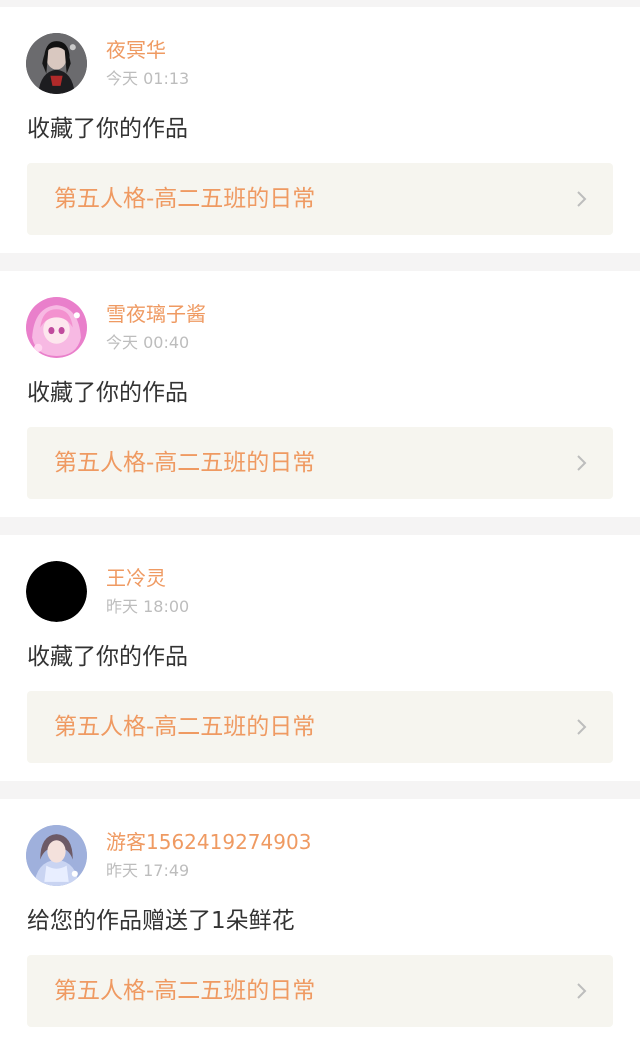 The image size is (640, 1038). What do you see at coordinates (148, 342) in the screenshot?
I see `timestamp: 今天 00:40` at bounding box center [148, 342].